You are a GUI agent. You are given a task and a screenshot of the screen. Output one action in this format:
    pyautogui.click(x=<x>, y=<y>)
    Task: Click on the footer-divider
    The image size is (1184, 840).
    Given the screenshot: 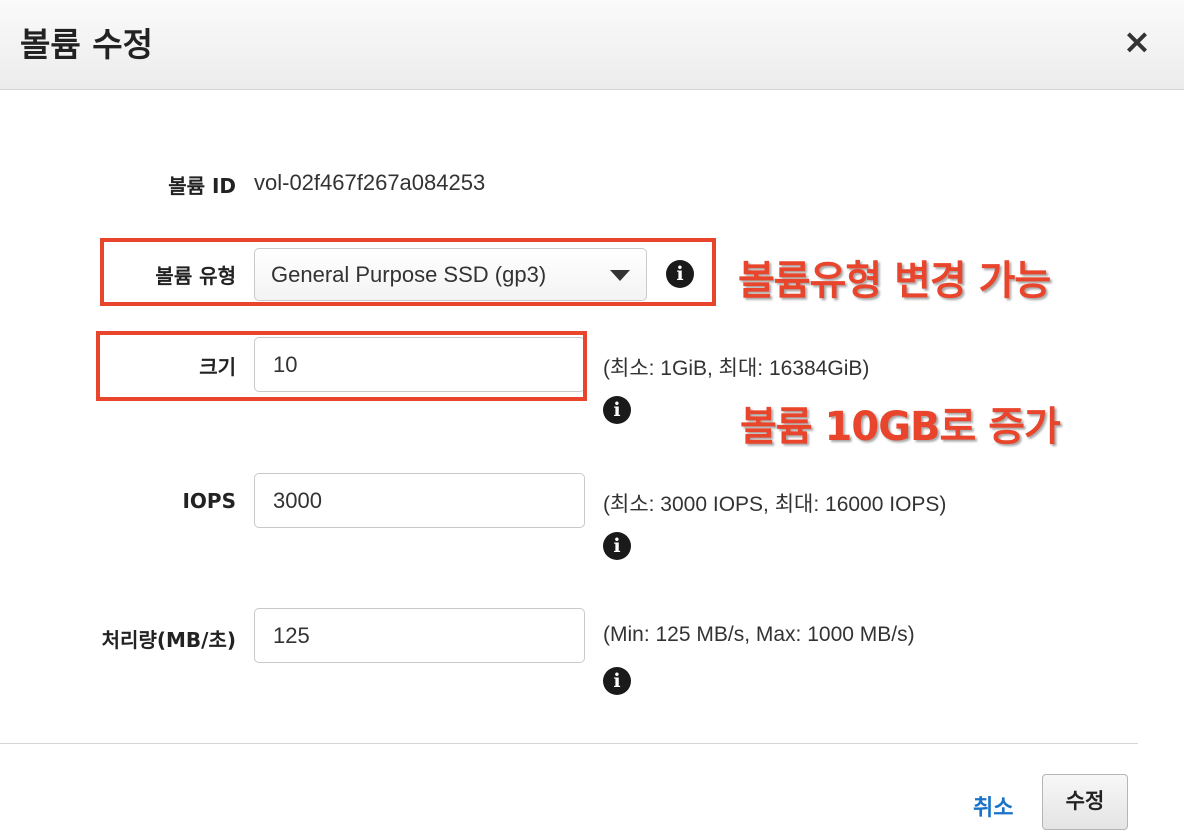 What is the action you would take?
    pyautogui.click(x=569, y=743)
    